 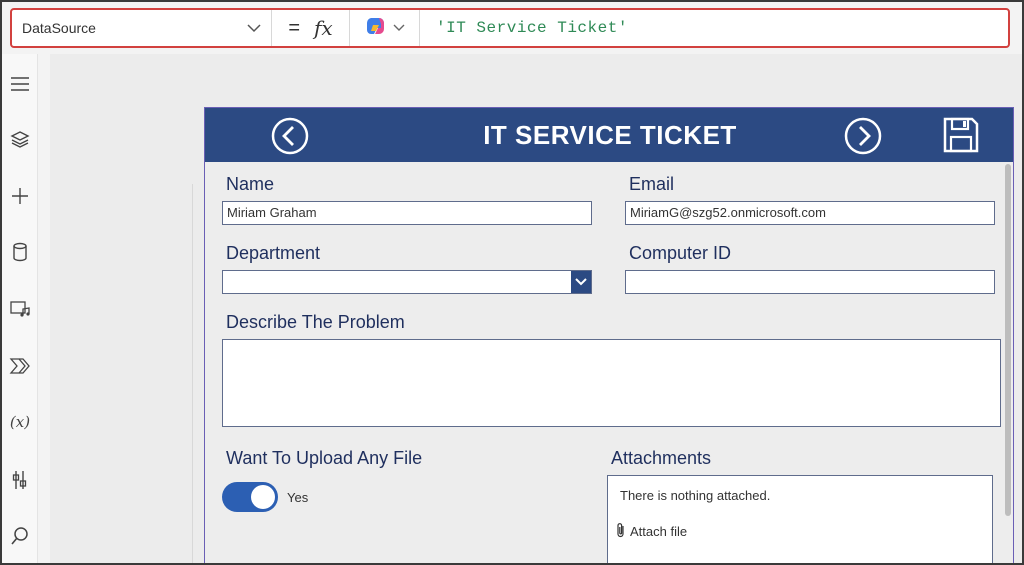 What do you see at coordinates (407, 213) in the screenshot?
I see `name-field: Miriam Graham` at bounding box center [407, 213].